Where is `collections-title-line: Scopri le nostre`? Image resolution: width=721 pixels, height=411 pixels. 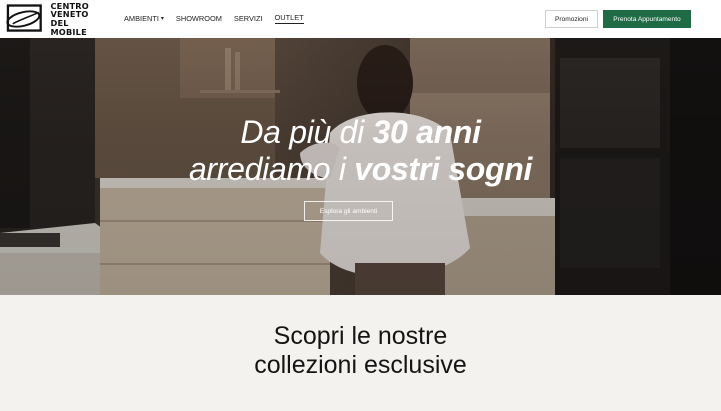 collections-title-line: Scopri le nostre is located at coordinates (360, 336).